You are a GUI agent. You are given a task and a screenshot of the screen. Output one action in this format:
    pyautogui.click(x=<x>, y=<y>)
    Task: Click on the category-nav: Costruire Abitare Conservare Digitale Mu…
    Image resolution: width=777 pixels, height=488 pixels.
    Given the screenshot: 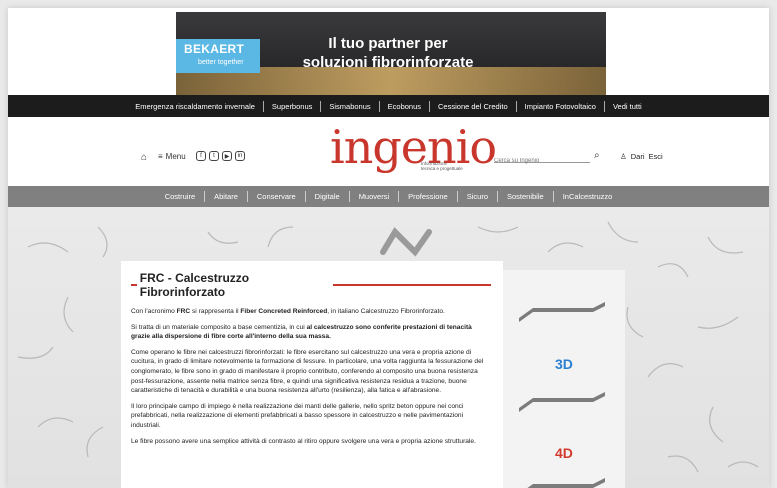 What is the action you would take?
    pyautogui.click(x=388, y=196)
    